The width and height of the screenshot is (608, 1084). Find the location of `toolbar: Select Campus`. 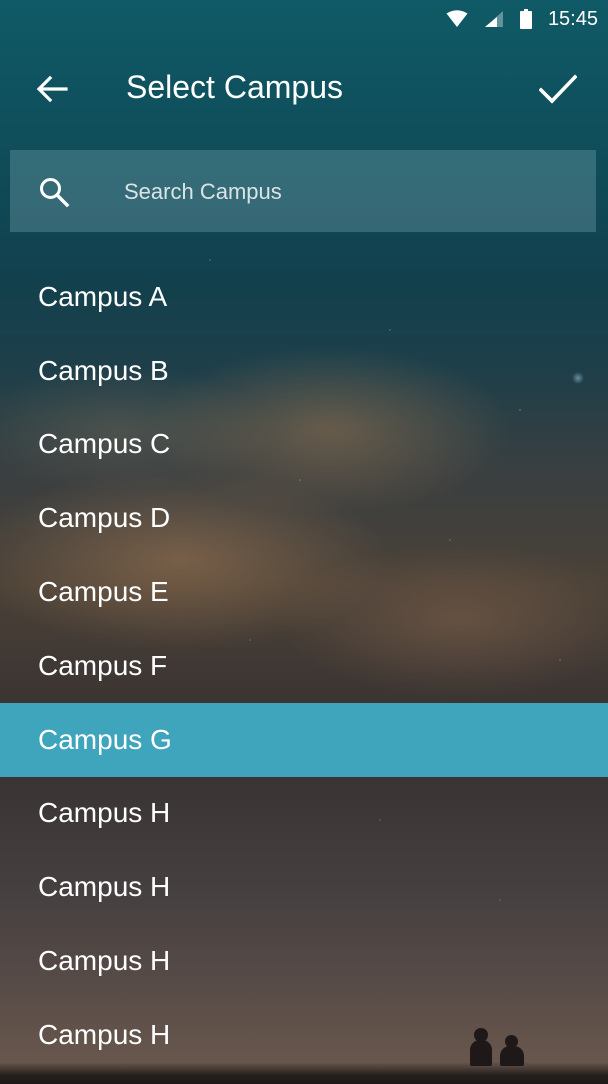

toolbar: Select Campus is located at coordinates (304, 88).